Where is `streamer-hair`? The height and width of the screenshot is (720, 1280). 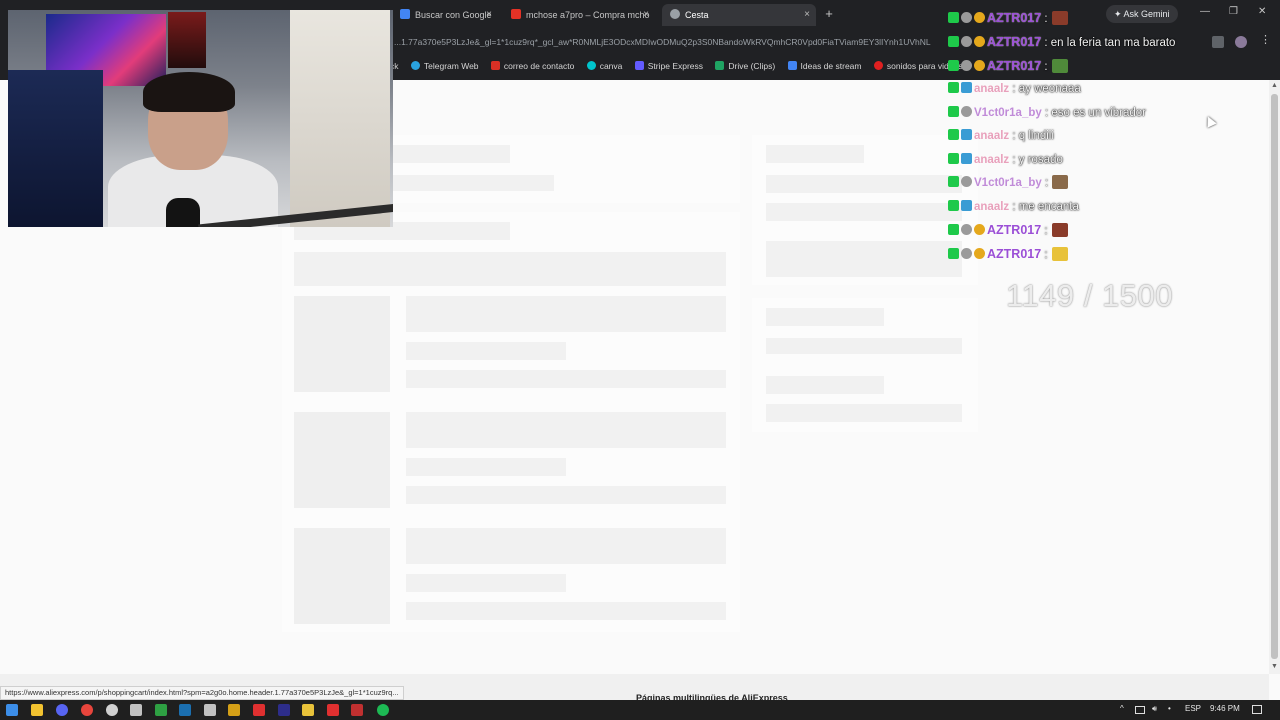
streamer-hair is located at coordinates (189, 92).